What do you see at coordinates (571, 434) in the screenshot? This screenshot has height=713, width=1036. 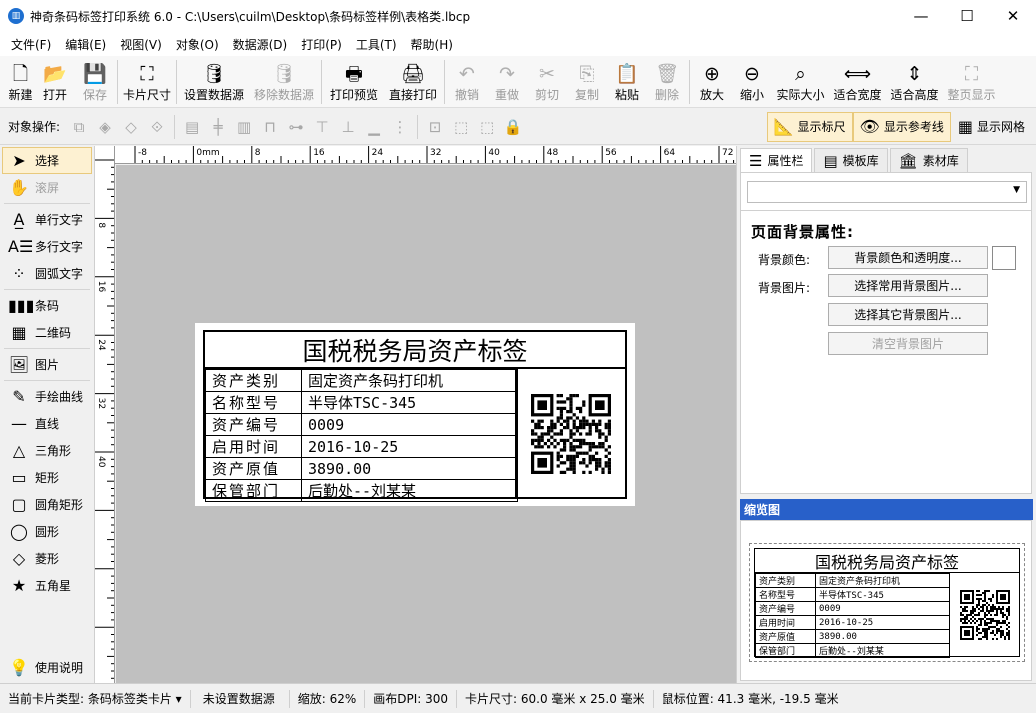 I see `qrcode-image` at bounding box center [571, 434].